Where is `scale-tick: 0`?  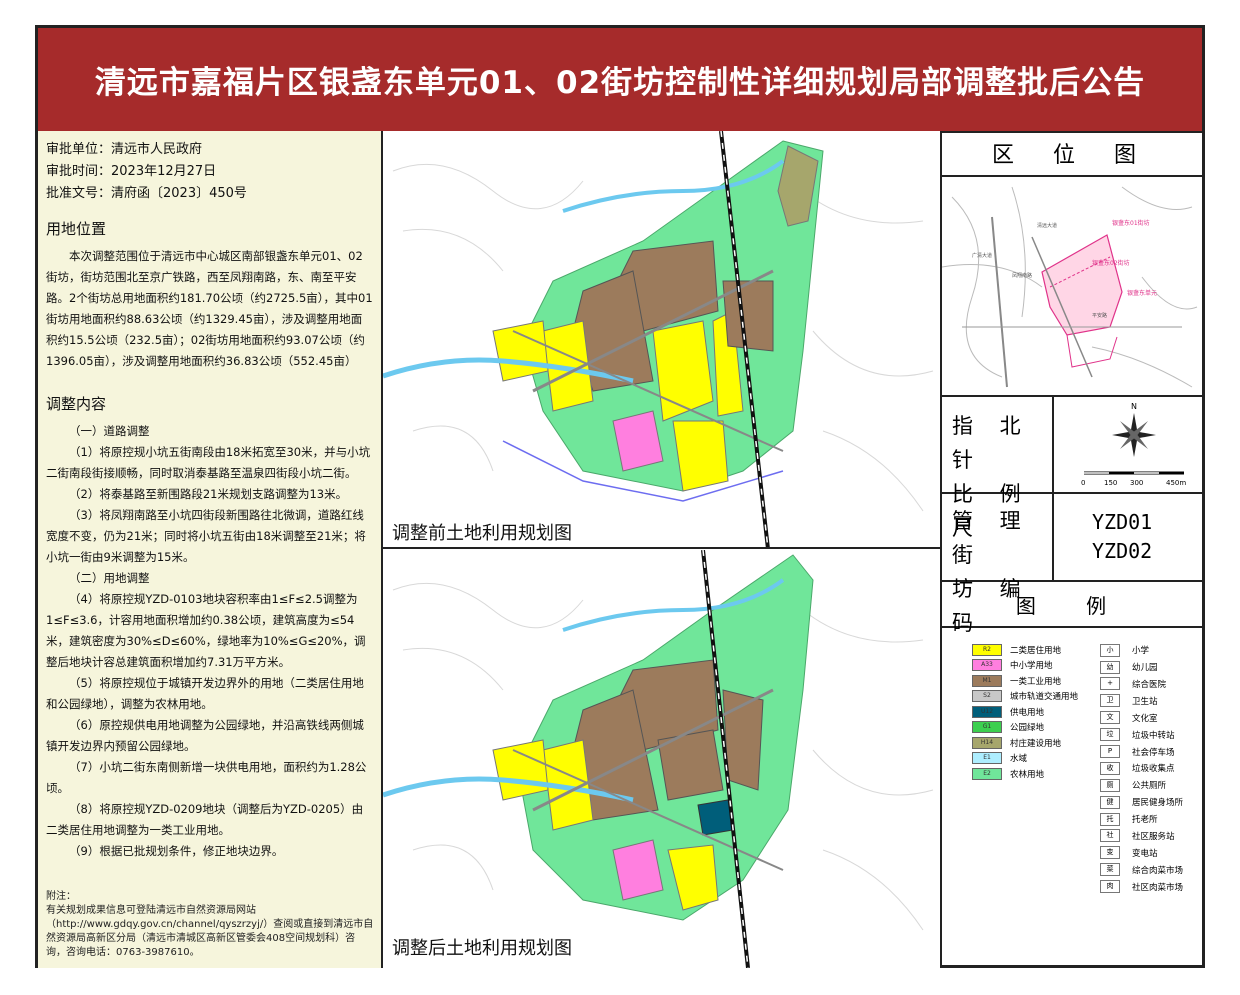
scale-tick: 0 is located at coordinates (1083, 483).